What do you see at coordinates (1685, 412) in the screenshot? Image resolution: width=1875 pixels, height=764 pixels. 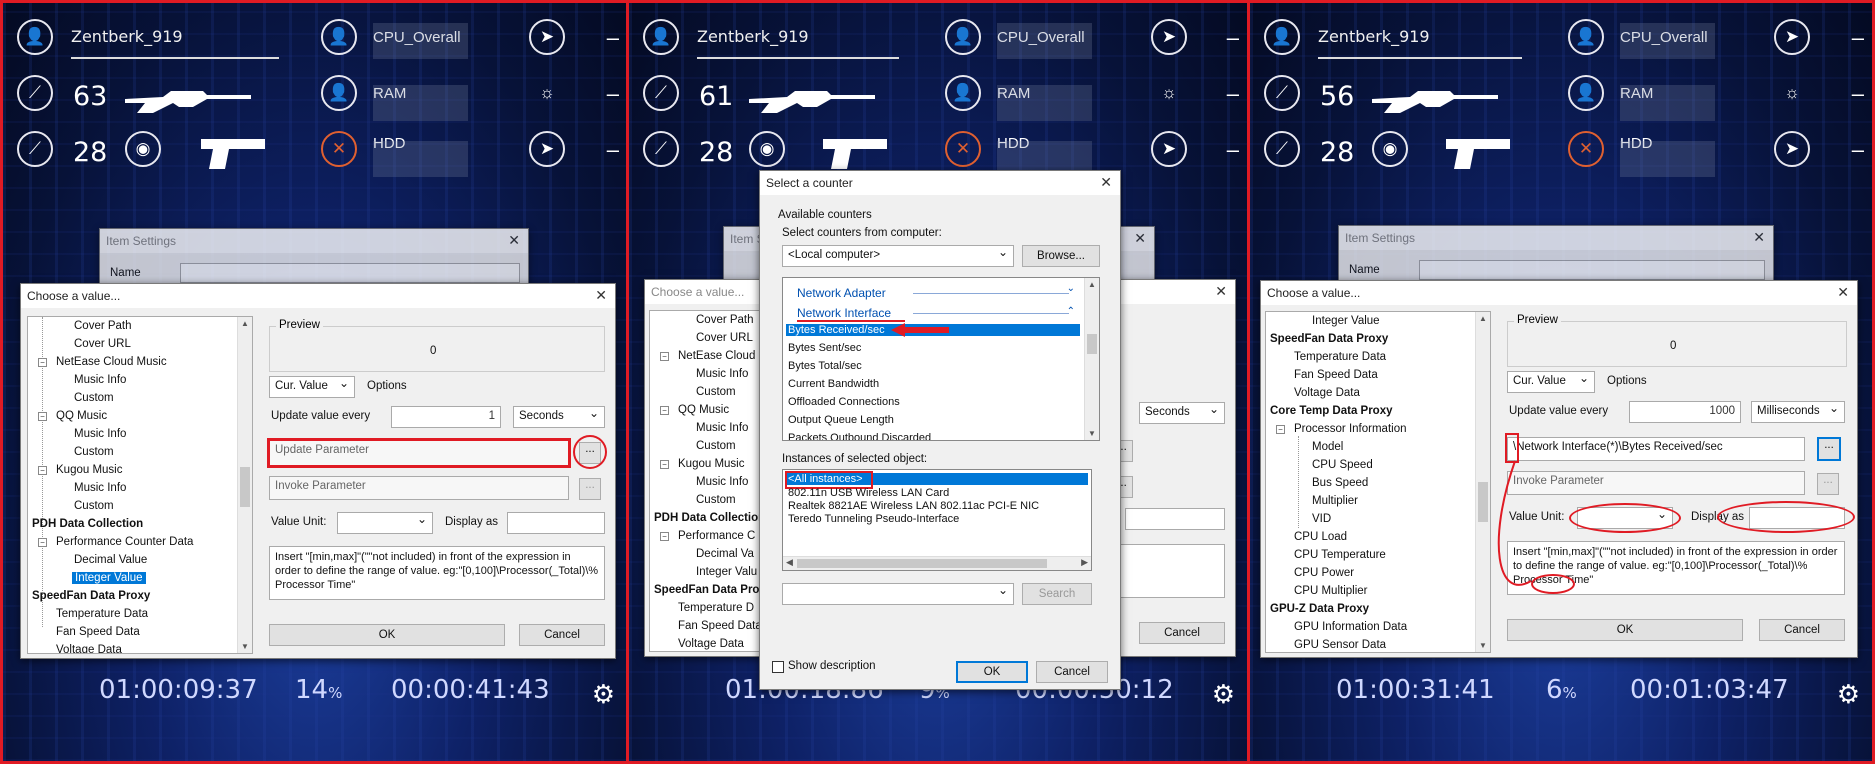 I see `update-interval-input: 1000` at bounding box center [1685, 412].